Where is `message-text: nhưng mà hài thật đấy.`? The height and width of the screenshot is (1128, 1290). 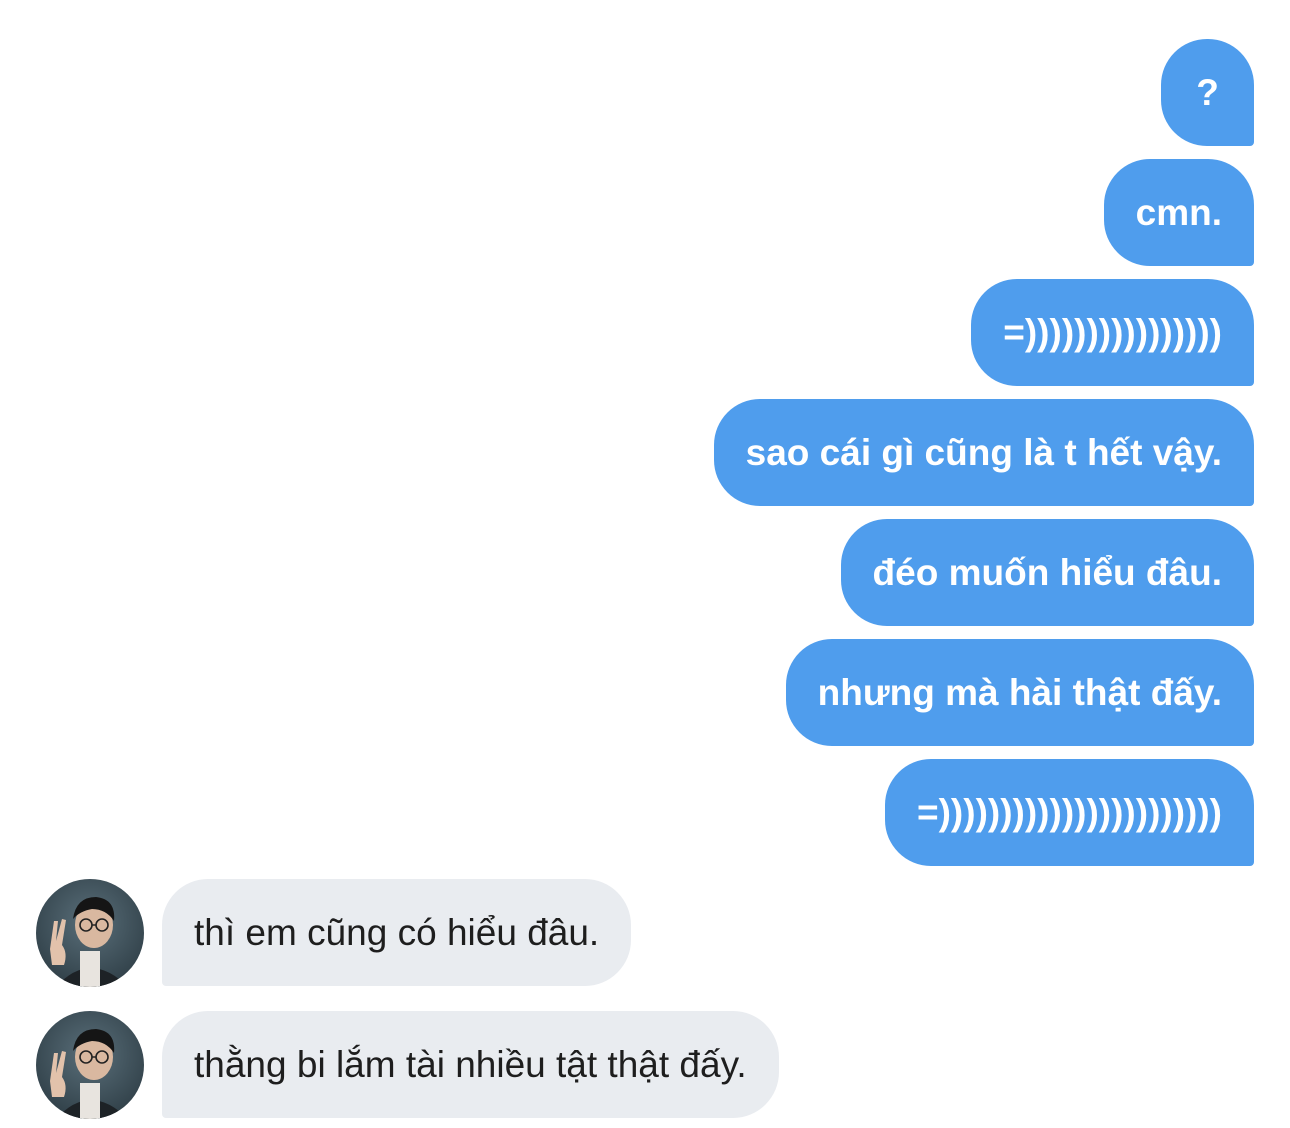 message-text: nhưng mà hài thật đấy. is located at coordinates (1019, 692).